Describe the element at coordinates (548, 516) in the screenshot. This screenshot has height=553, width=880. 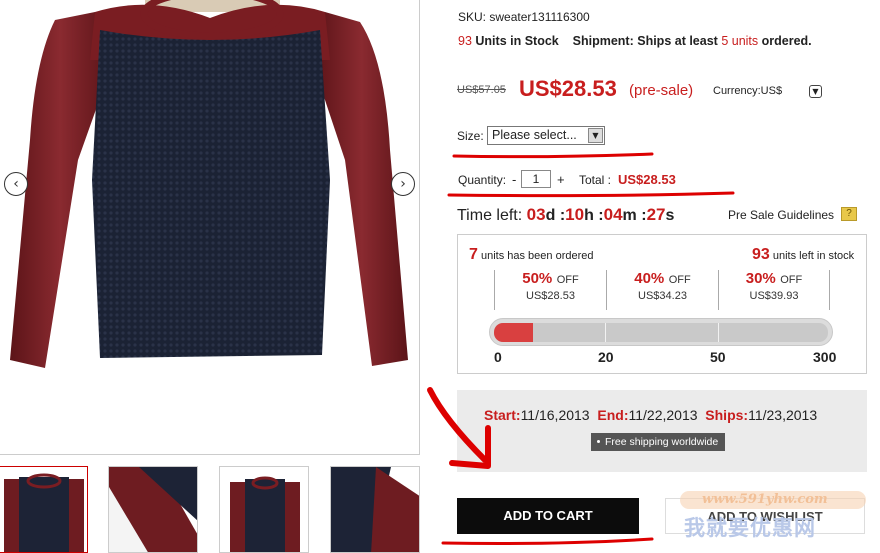
I see `add-to-cart-button: ADD TO CART` at that location.